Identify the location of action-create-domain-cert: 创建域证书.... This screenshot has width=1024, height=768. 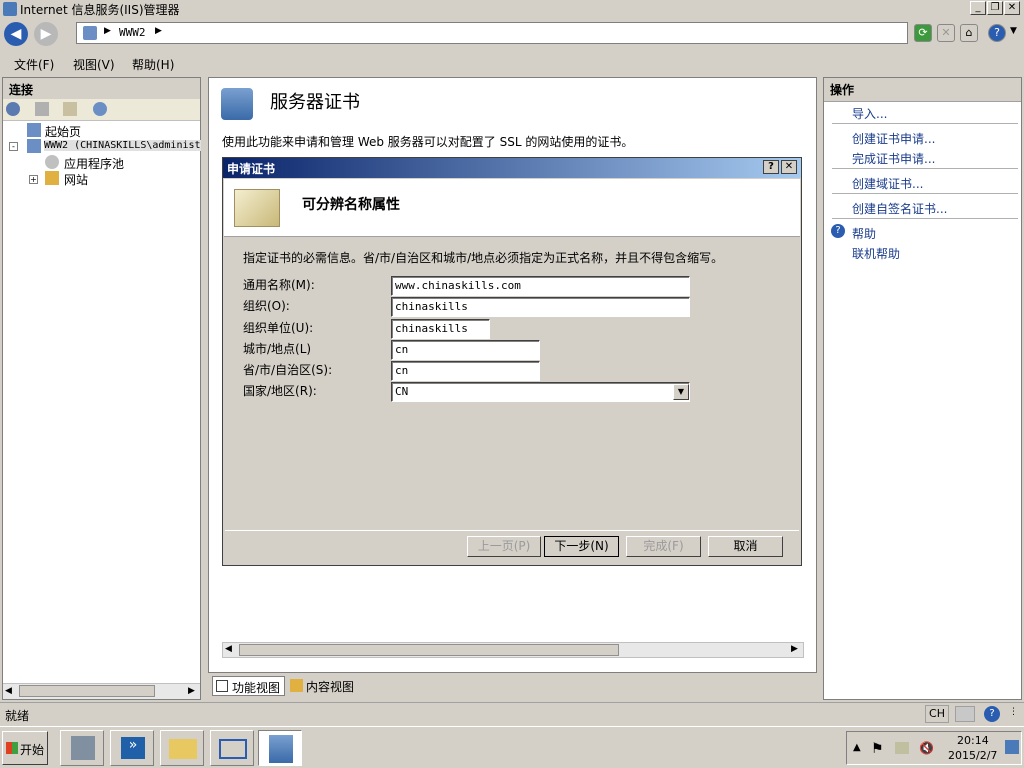
(887, 183).